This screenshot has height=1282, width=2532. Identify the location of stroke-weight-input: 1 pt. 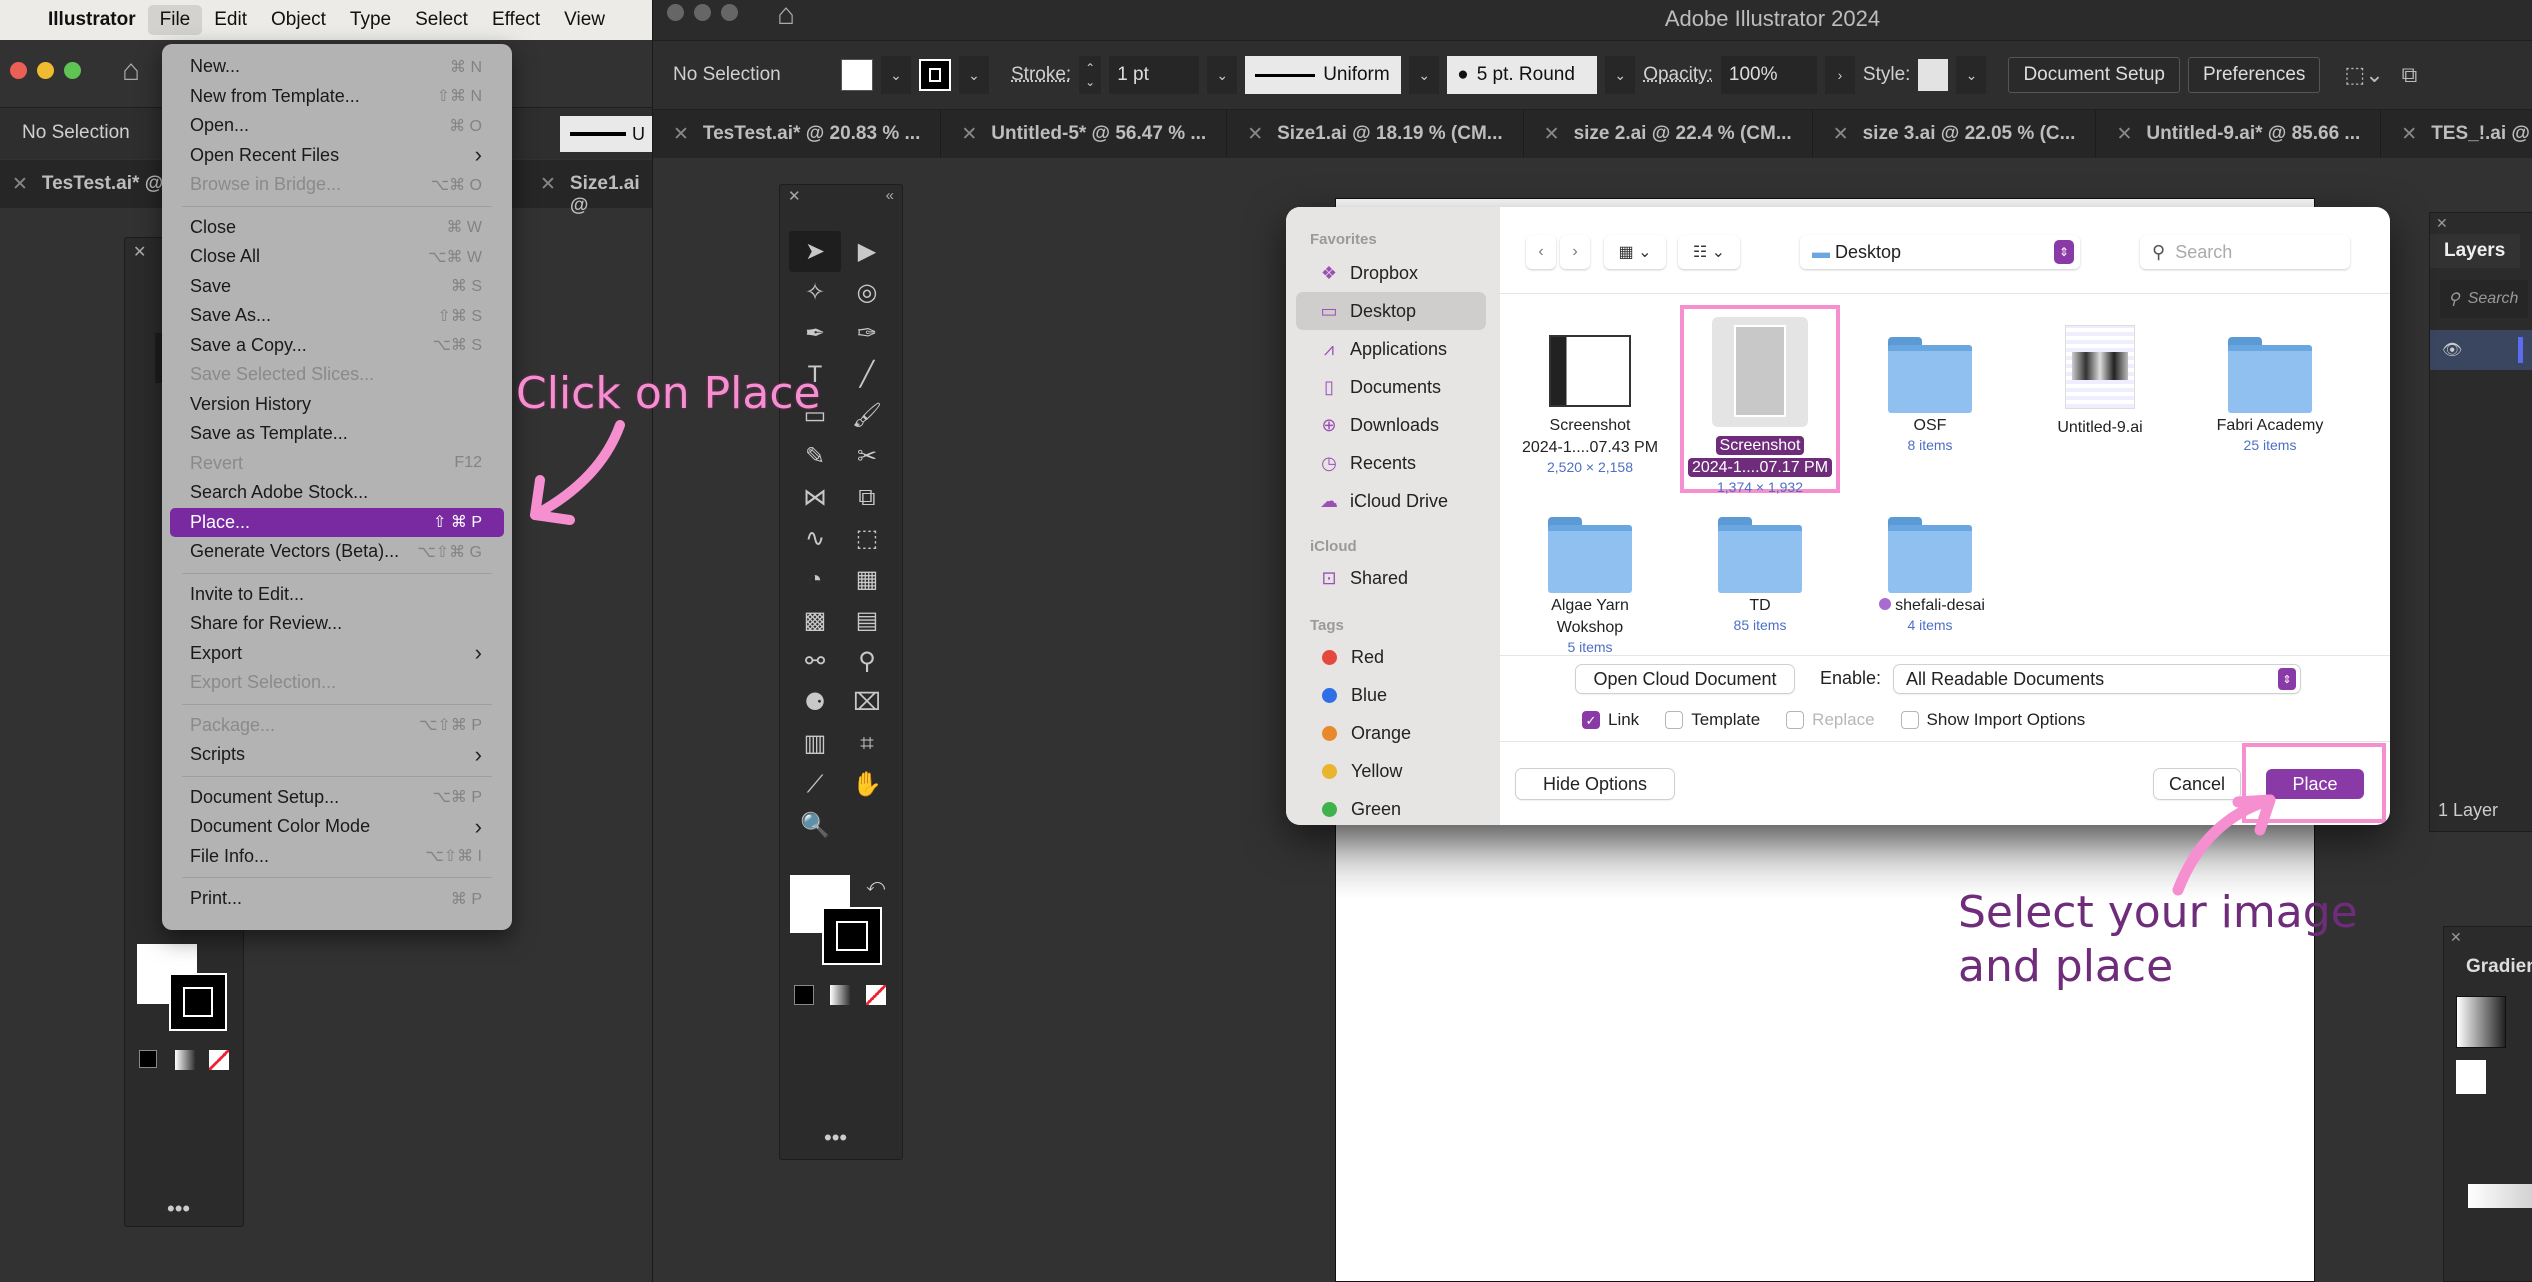
(1154, 75).